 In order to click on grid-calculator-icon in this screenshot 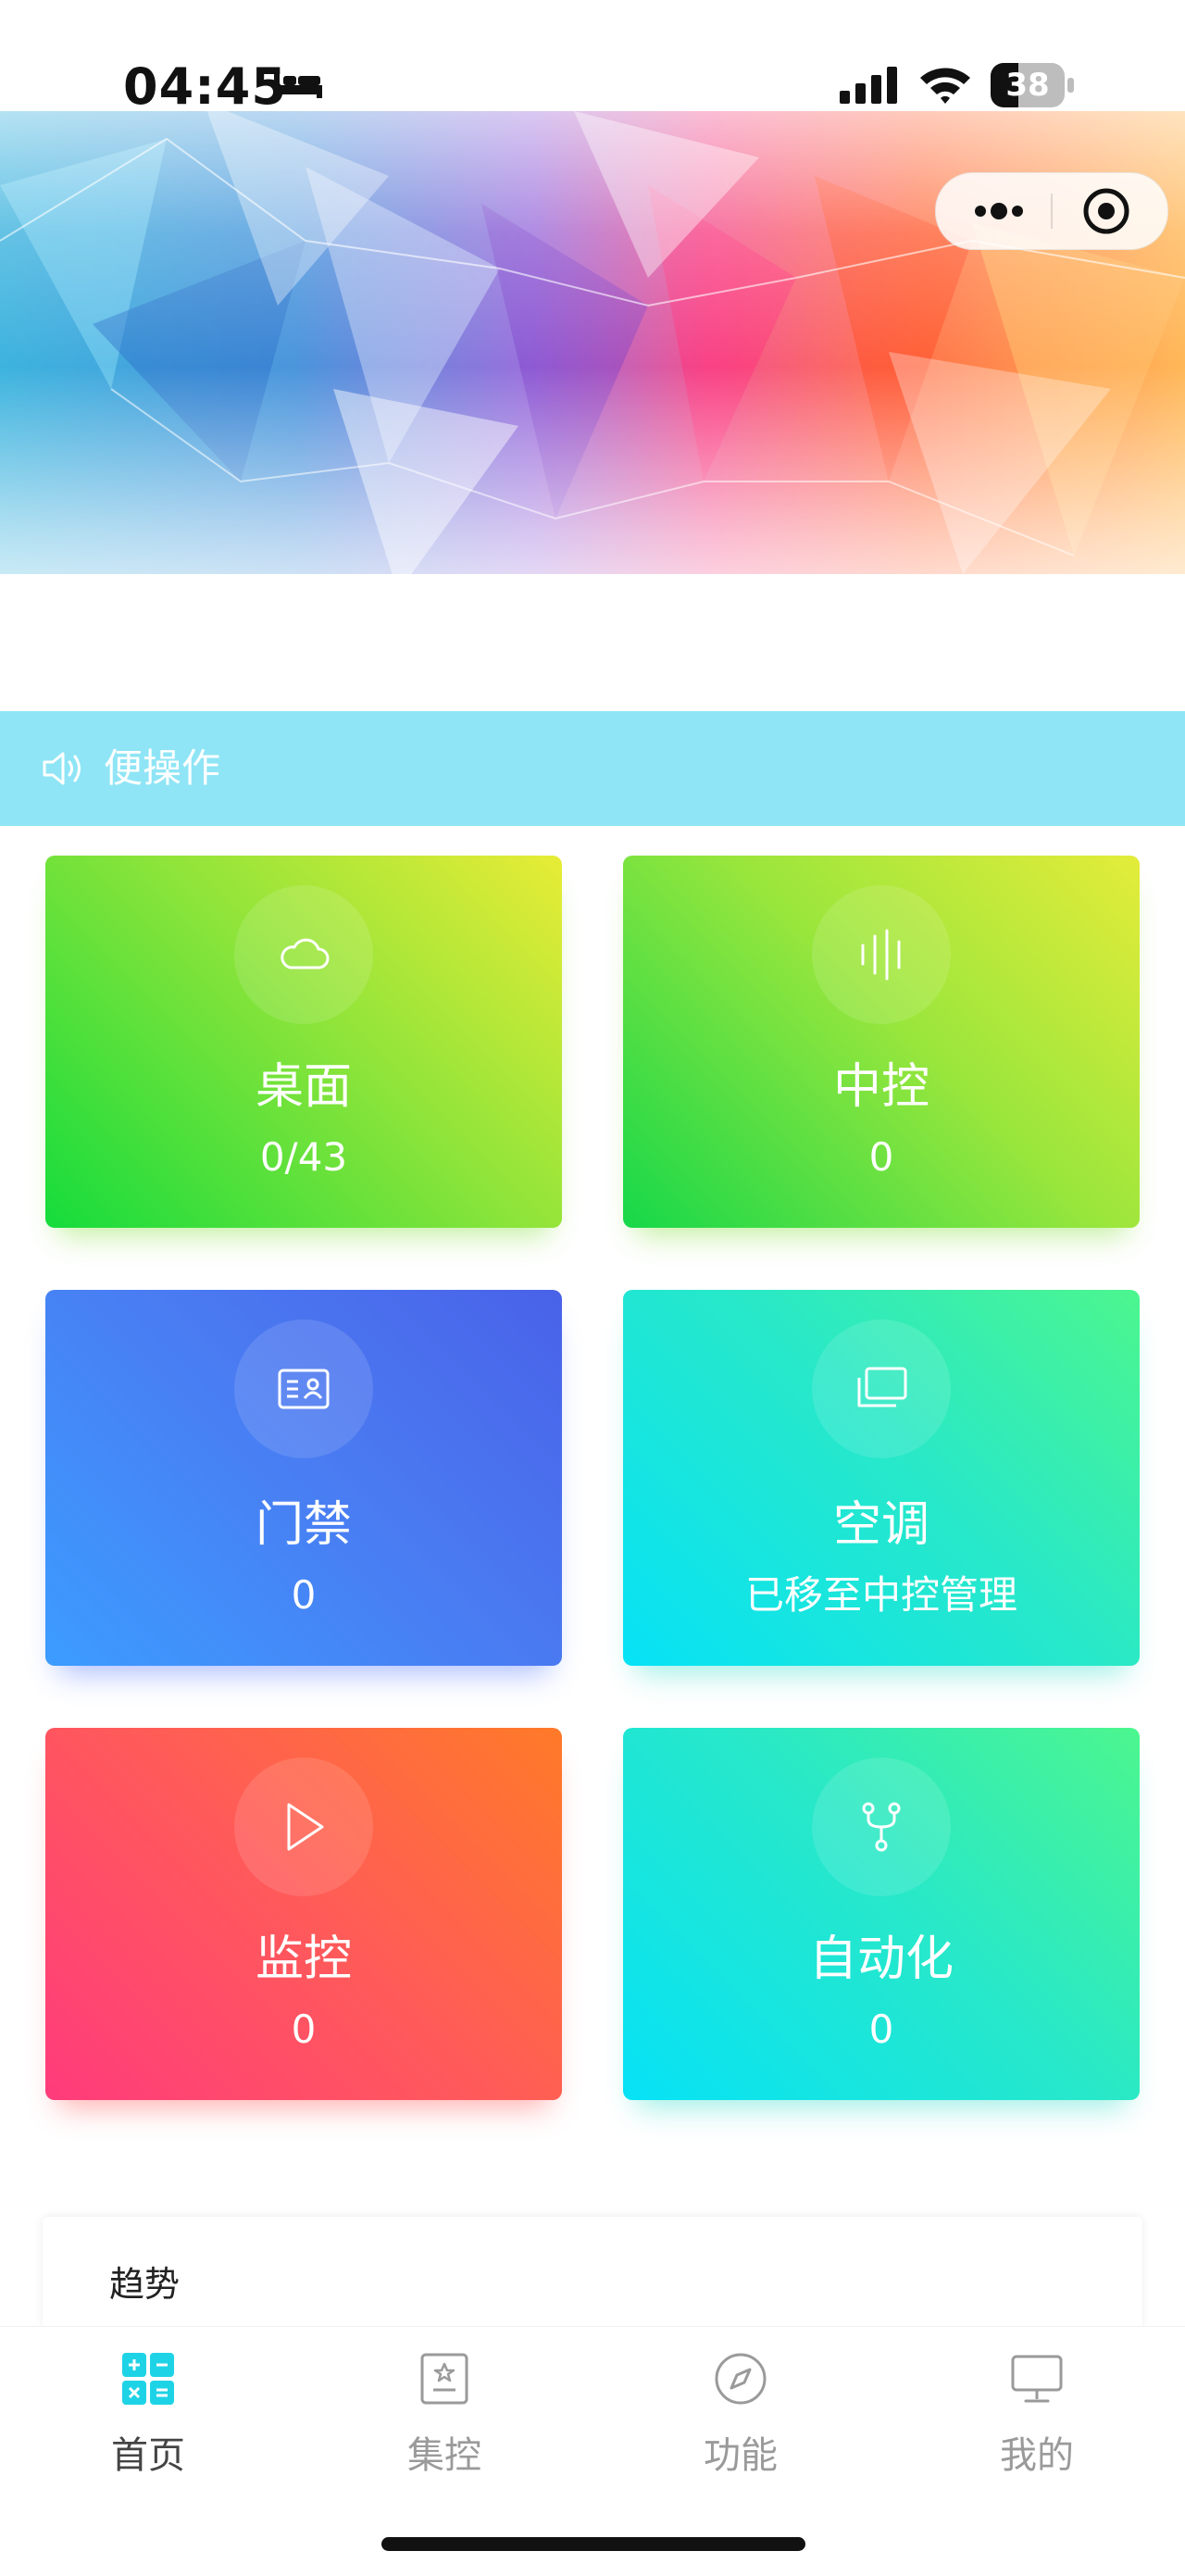, I will do `click(148, 2379)`.